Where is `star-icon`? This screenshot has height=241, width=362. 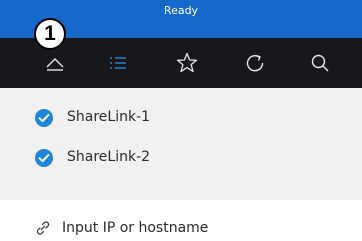 star-icon is located at coordinates (187, 62).